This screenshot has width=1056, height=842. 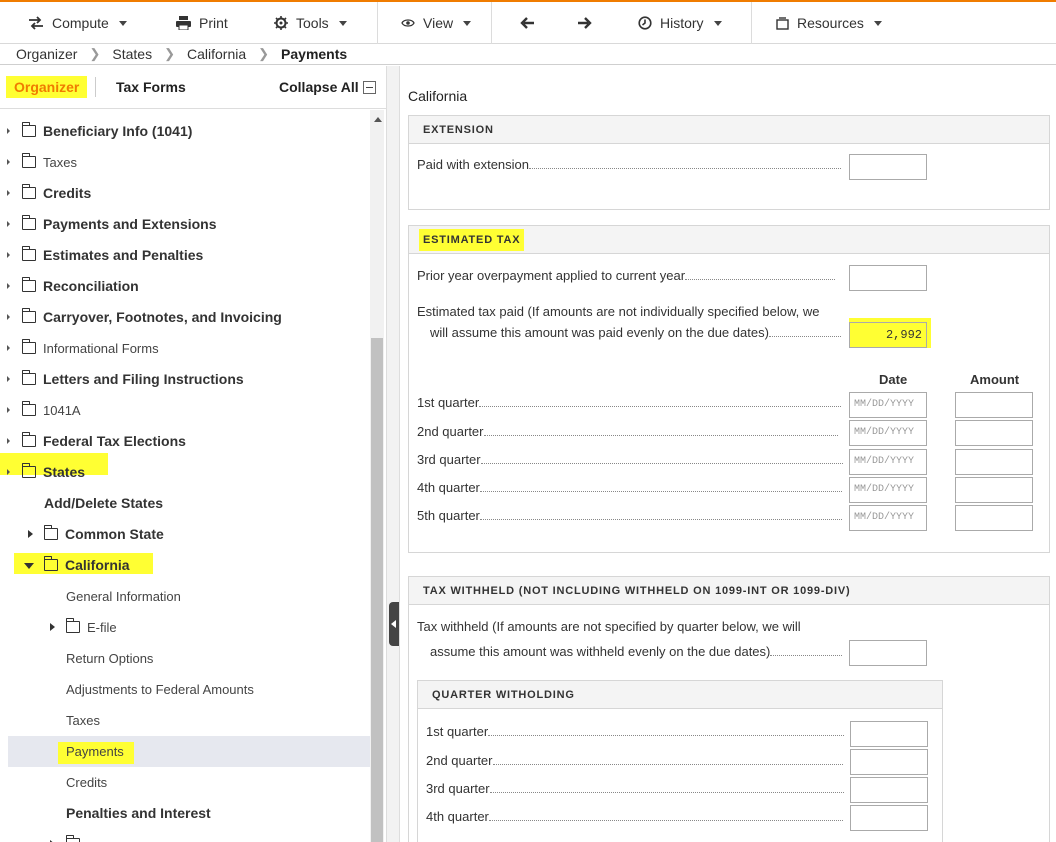 I want to click on collapse-panel-icon, so click(x=394, y=624).